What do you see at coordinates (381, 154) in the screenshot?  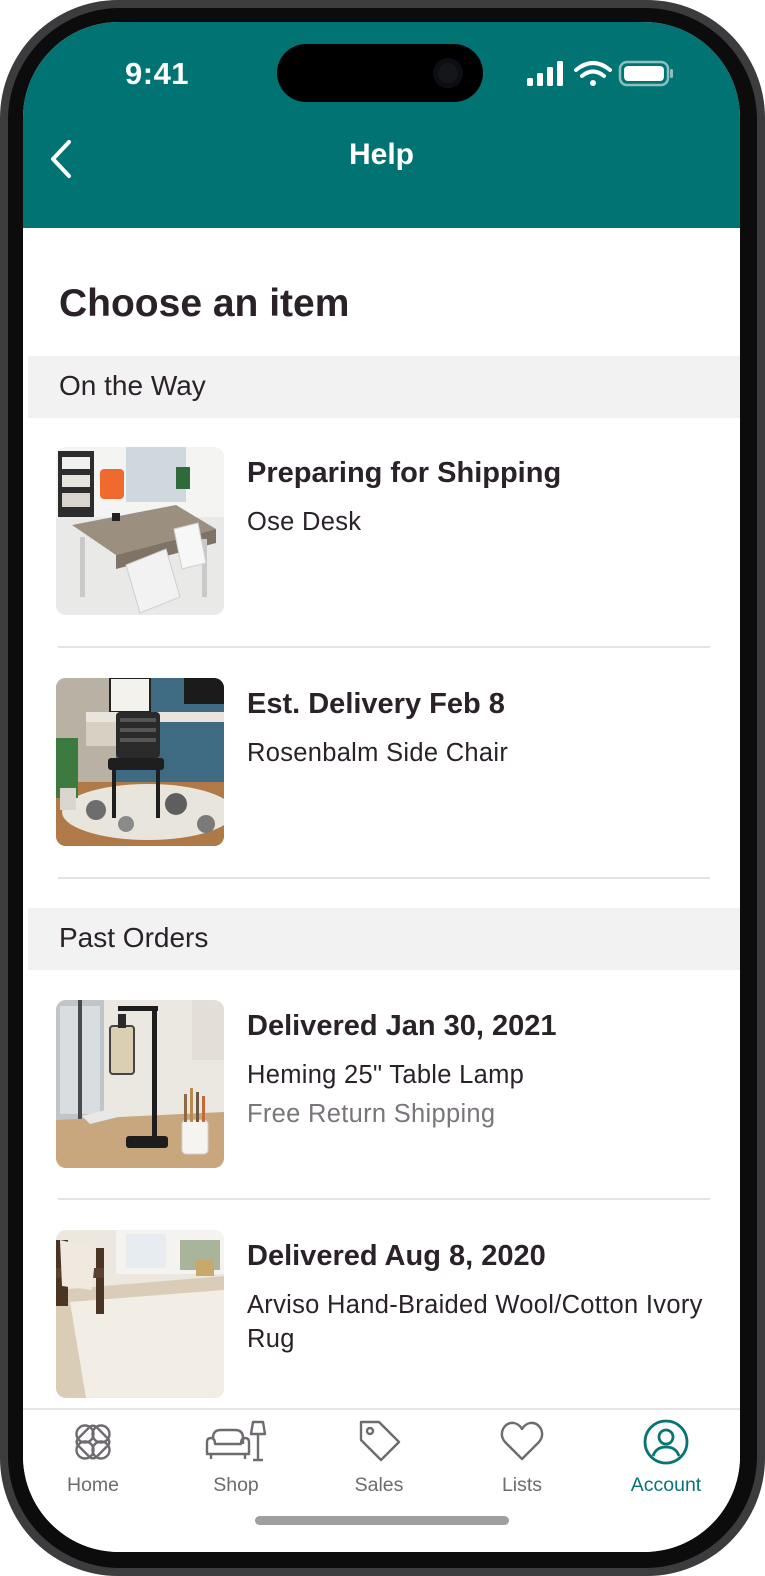 I see `page-header-title: Help` at bounding box center [381, 154].